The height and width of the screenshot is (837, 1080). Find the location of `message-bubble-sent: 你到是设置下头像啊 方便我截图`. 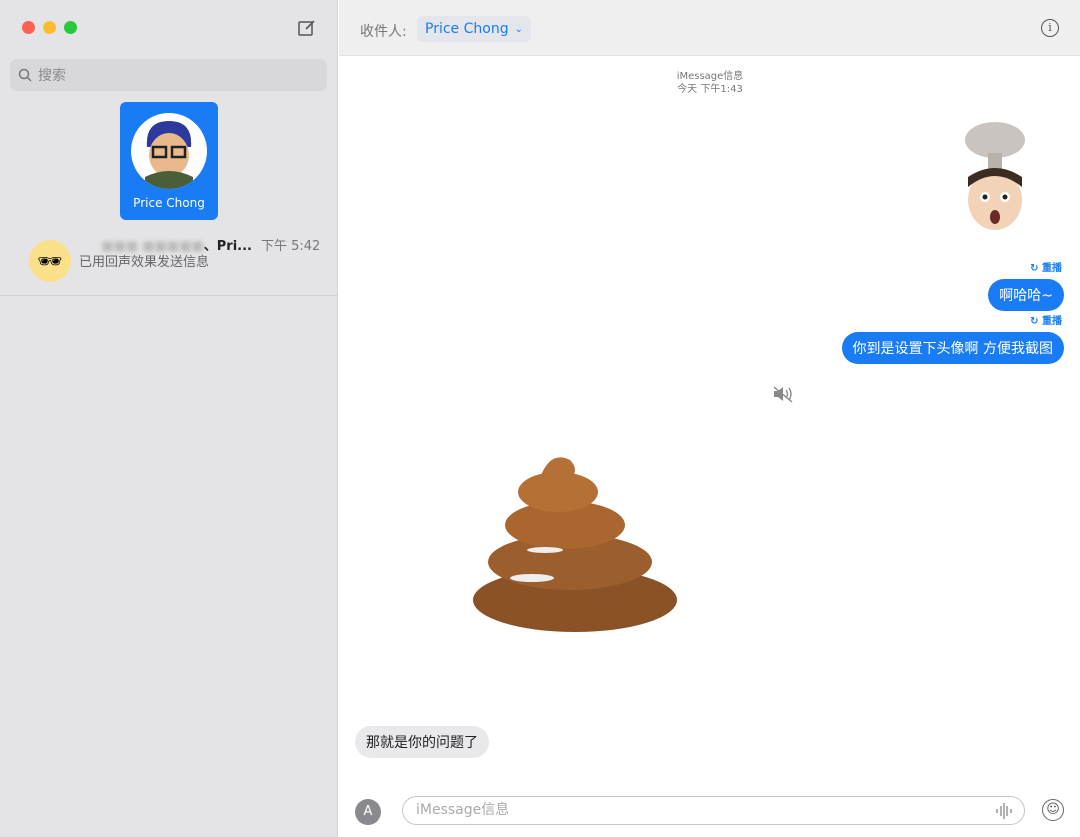

message-bubble-sent: 你到是设置下头像啊 方便我截图 is located at coordinates (952, 348).